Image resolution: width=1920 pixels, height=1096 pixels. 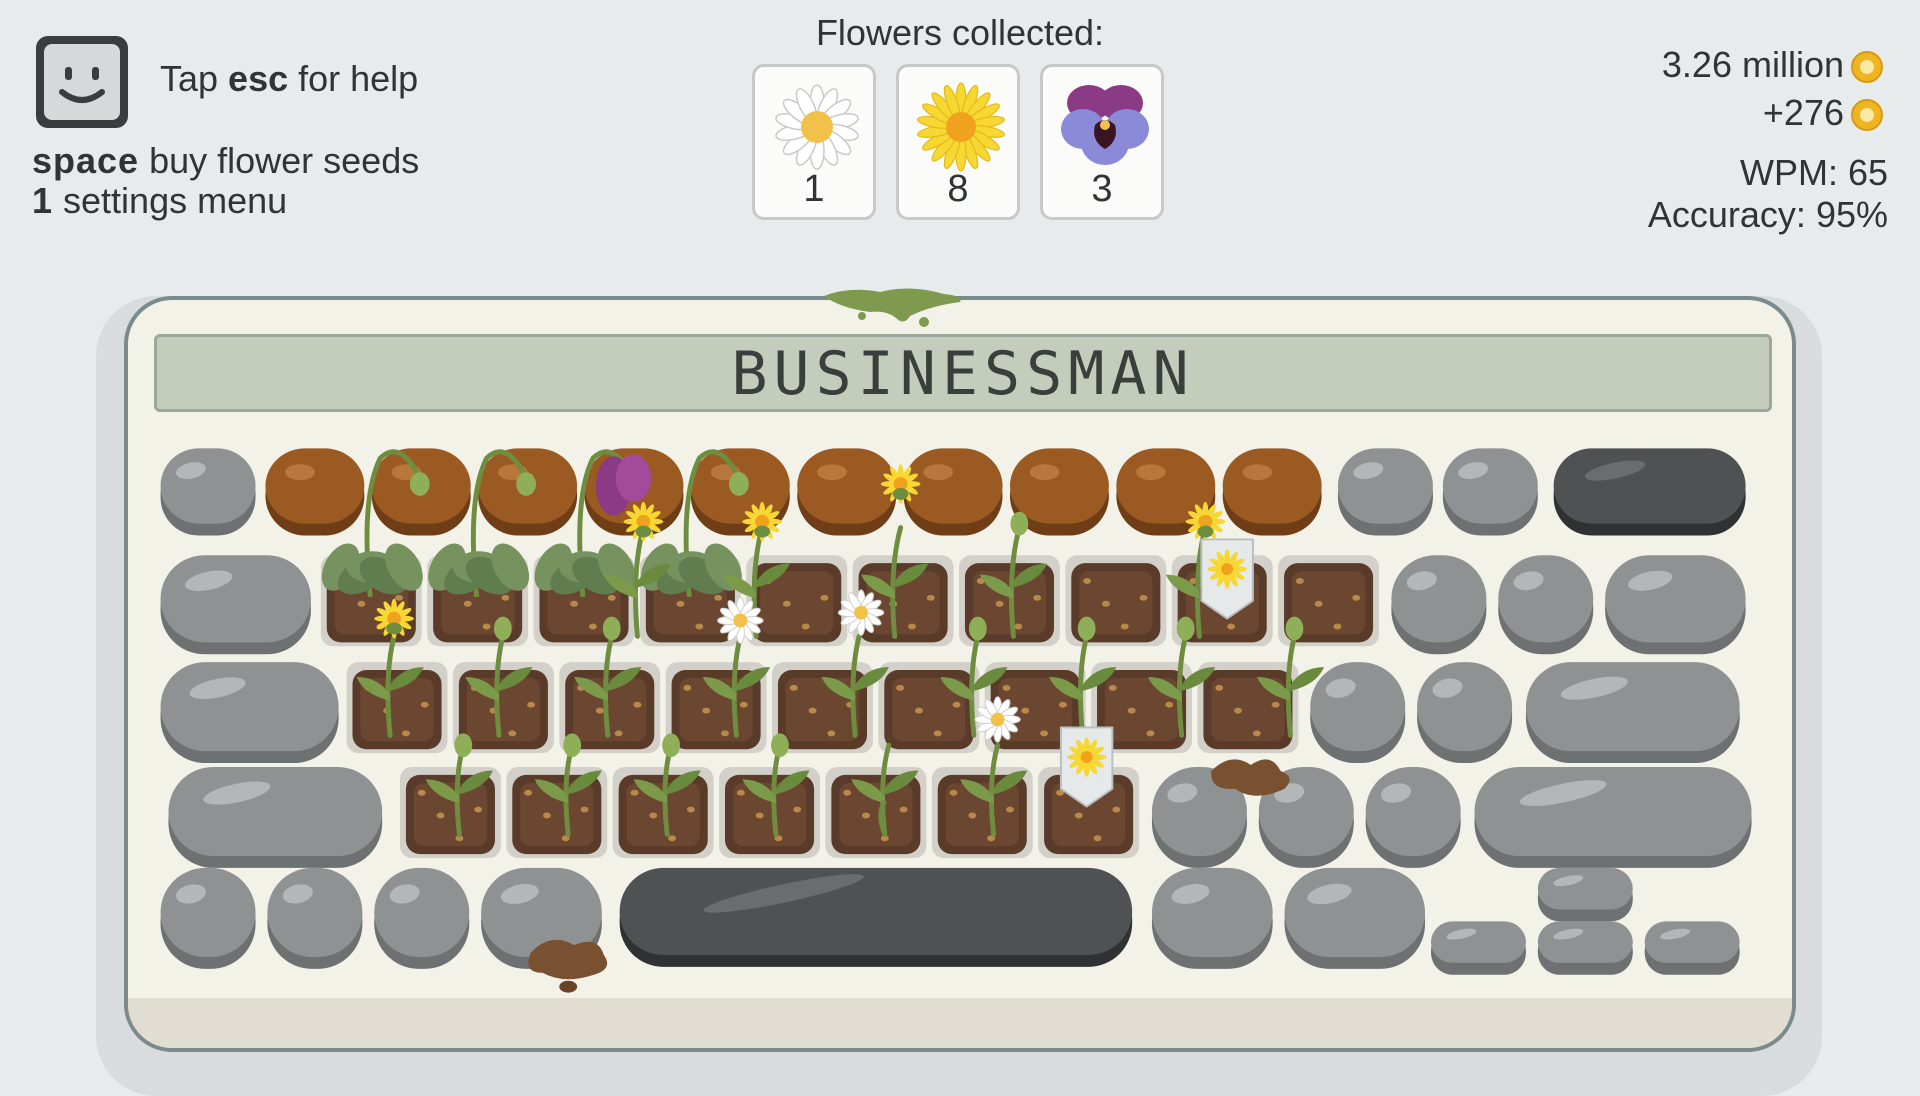 I want to click on coin-balance: 3.26 million, so click(x=1773, y=65).